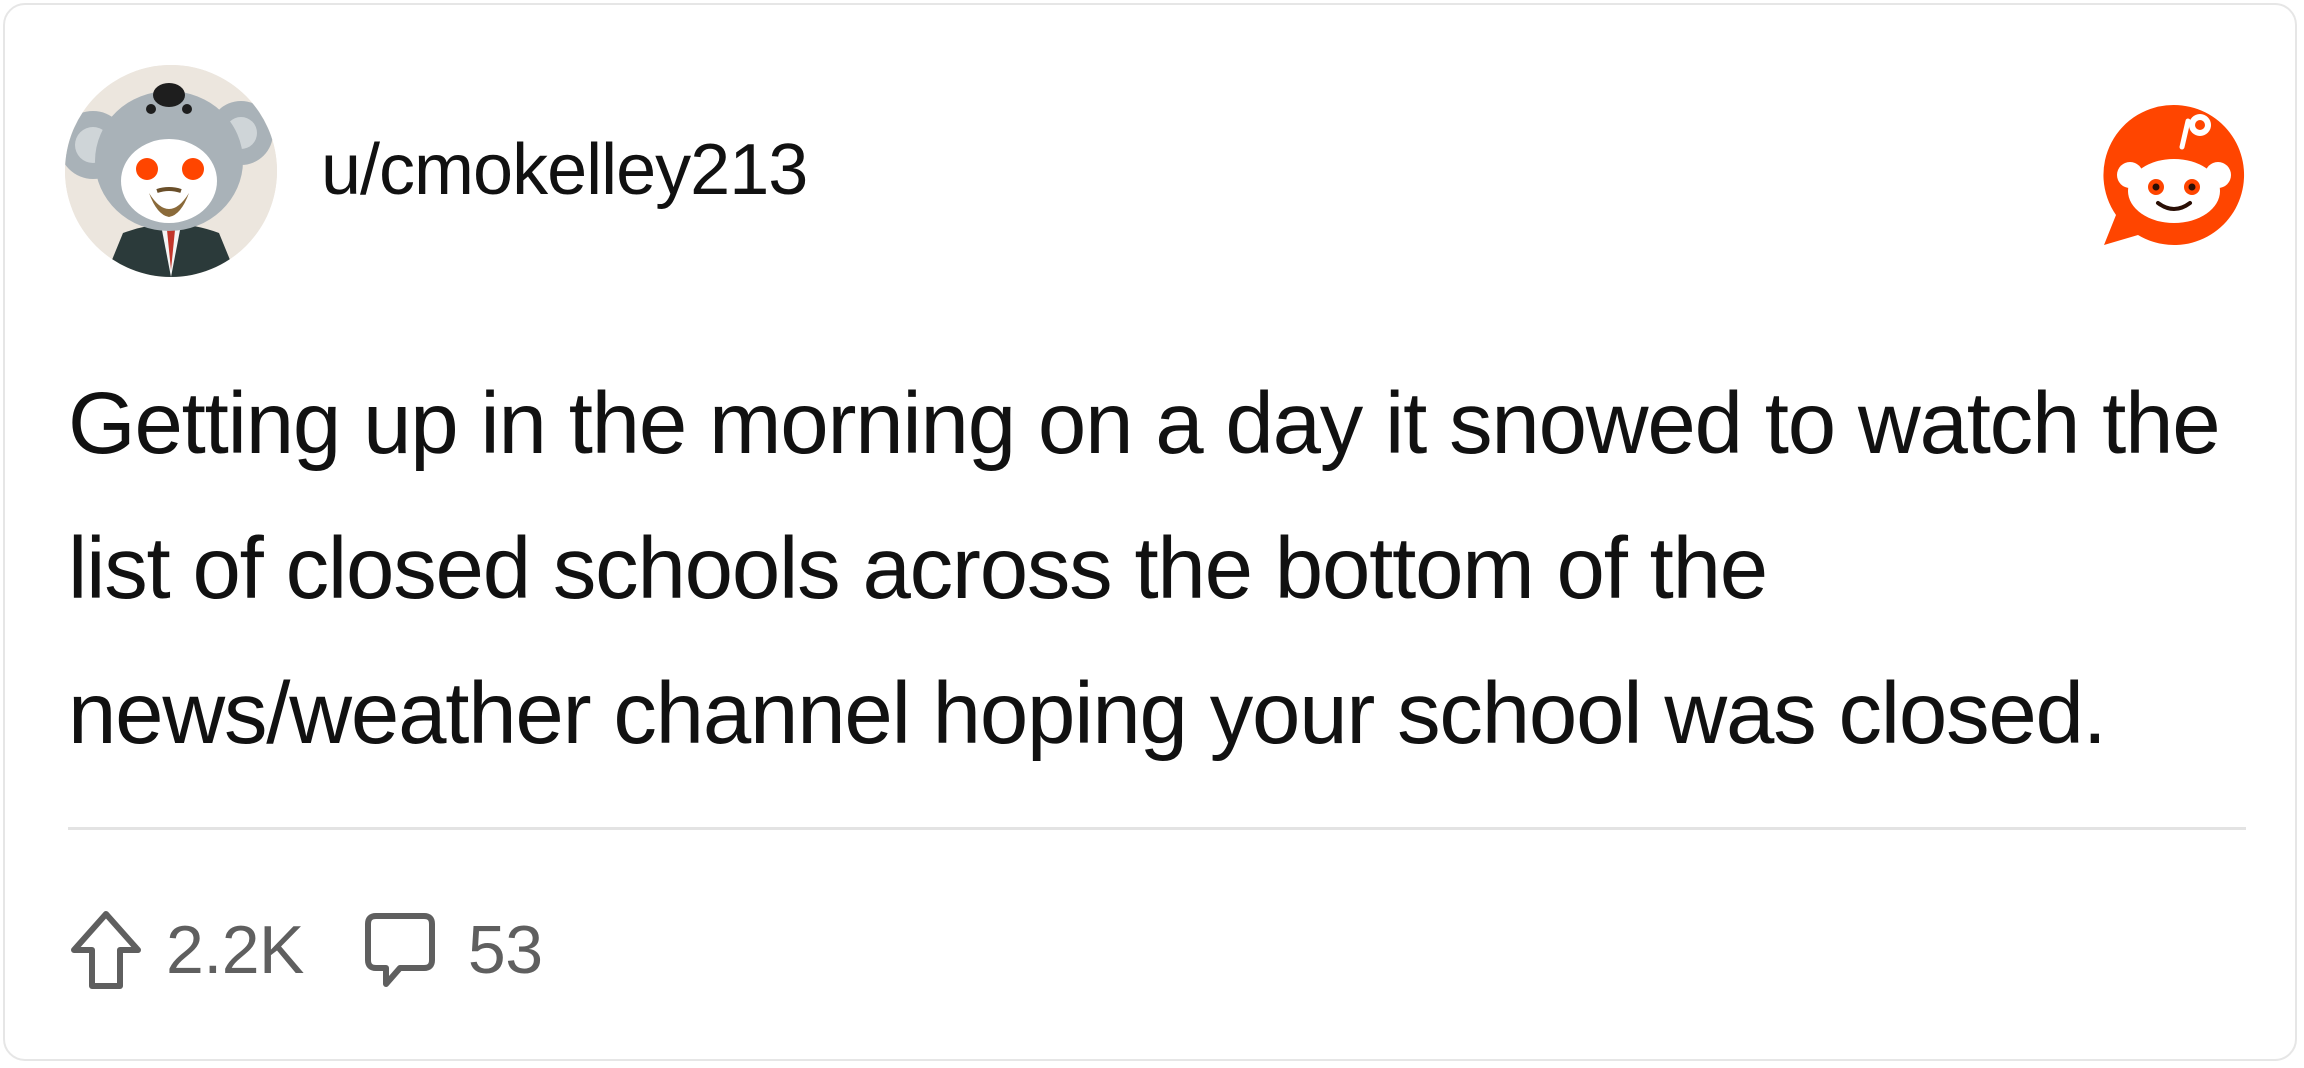 Image resolution: width=2304 pixels, height=1068 pixels. I want to click on post-footer: 2.2K 53, so click(305, 950).